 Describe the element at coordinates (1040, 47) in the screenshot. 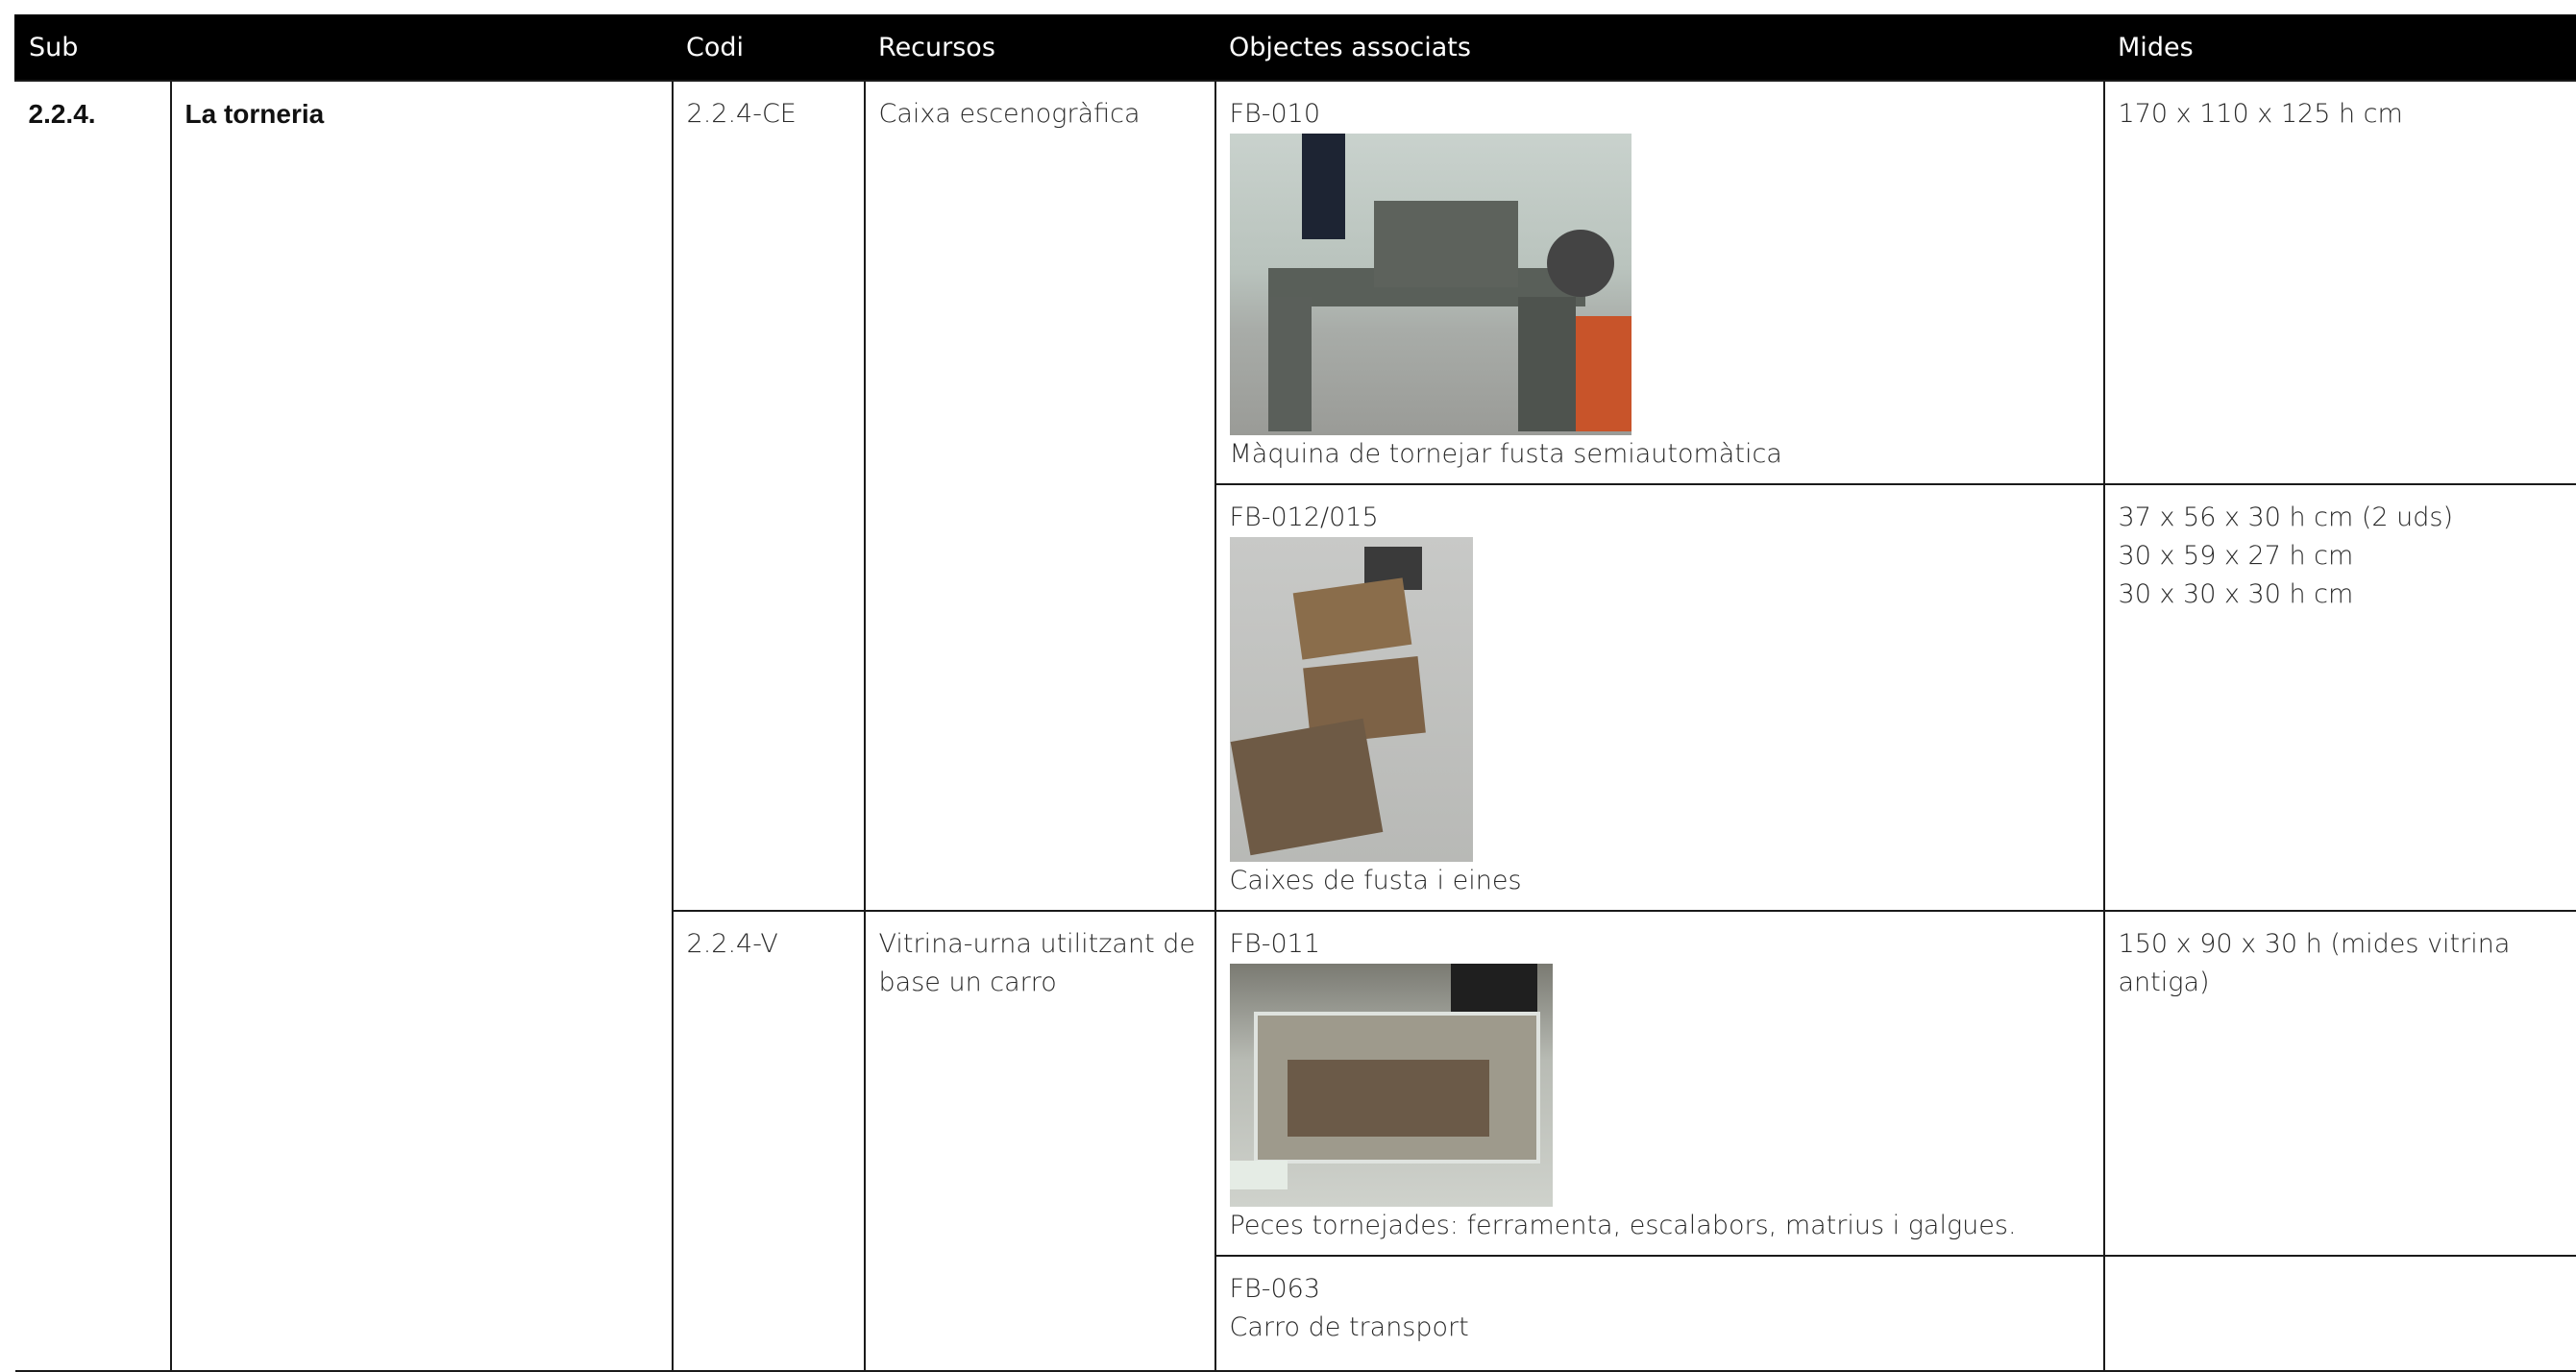

I see `header-recursos: Recursos` at that location.